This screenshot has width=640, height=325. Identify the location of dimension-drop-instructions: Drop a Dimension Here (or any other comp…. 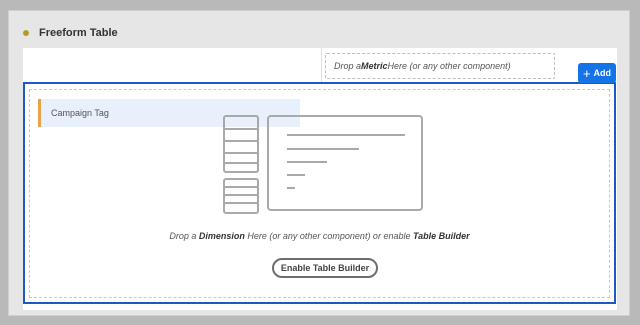
(319, 236).